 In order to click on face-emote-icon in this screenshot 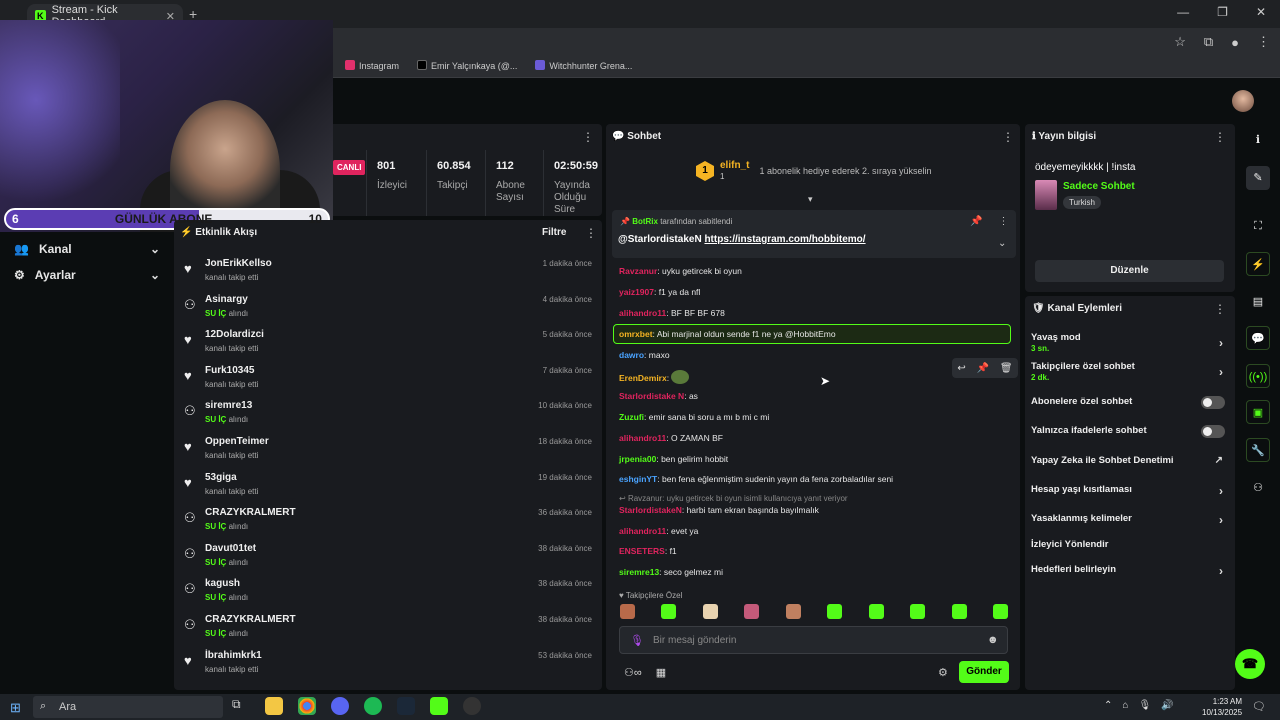, I will do `click(627, 611)`.